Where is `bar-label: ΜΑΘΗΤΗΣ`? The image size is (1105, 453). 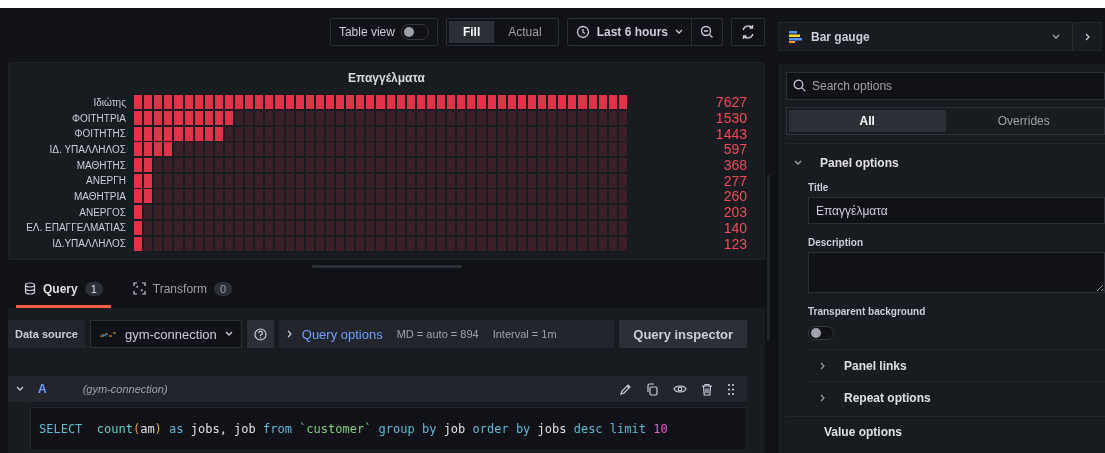 bar-label: ΜΑΘΗΤΗΣ is located at coordinates (101, 165).